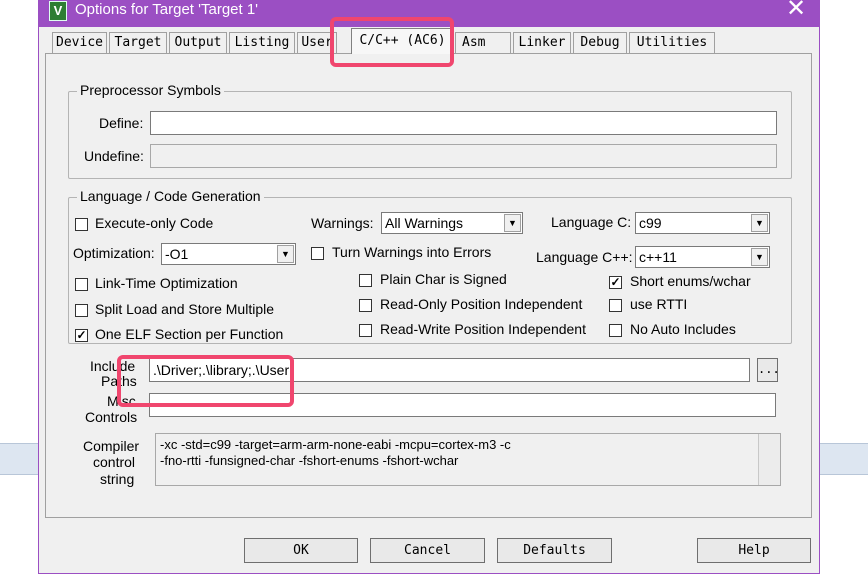 Image resolution: width=868 pixels, height=588 pixels. Describe the element at coordinates (615, 330) in the screenshot. I see `no-auto-includes-checkbox` at that location.